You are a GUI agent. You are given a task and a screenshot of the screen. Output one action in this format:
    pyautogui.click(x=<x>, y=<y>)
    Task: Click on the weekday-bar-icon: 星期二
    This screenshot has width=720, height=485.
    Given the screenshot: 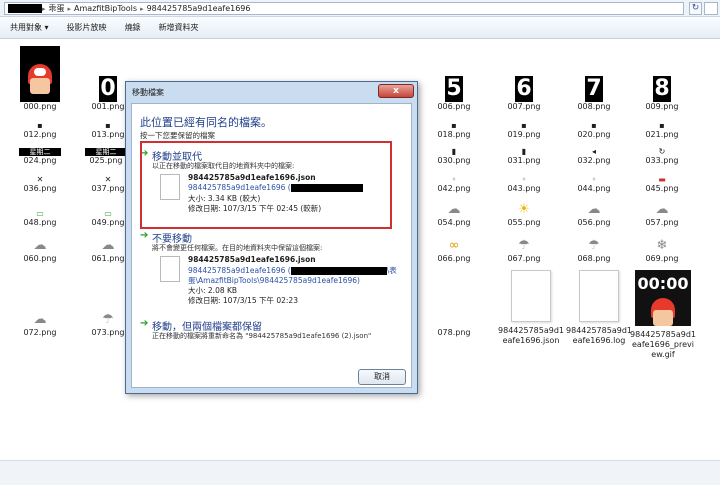 What is the action you would take?
    pyautogui.click(x=40, y=152)
    